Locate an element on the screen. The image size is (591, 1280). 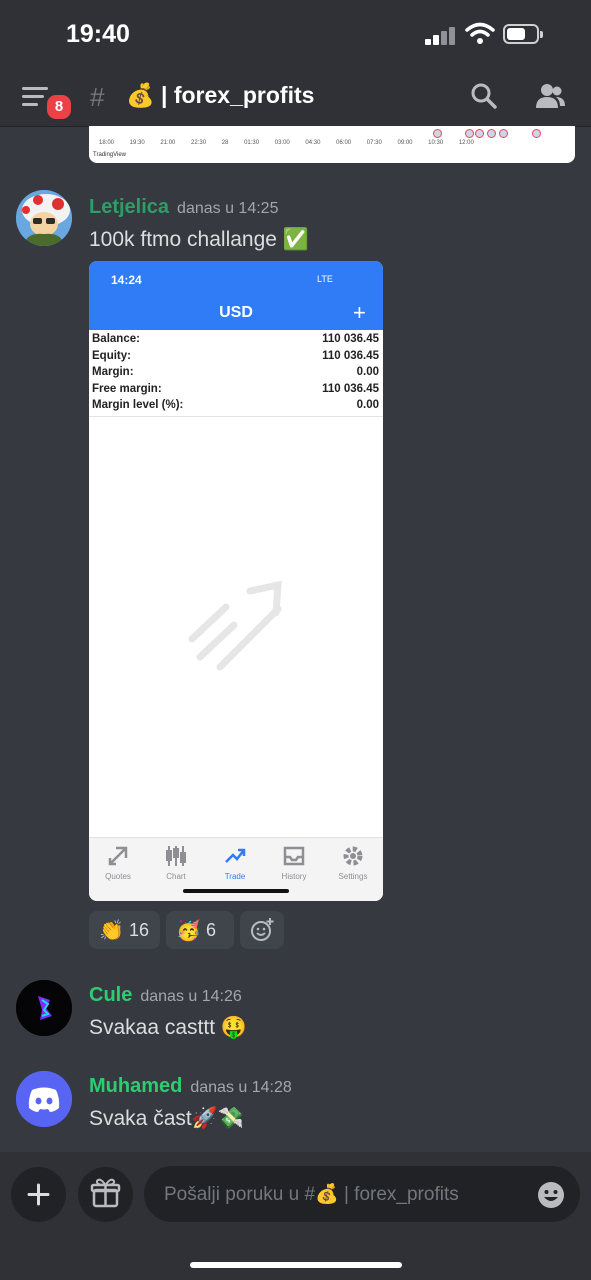
trade-trend-icon is located at coordinates (235, 855).